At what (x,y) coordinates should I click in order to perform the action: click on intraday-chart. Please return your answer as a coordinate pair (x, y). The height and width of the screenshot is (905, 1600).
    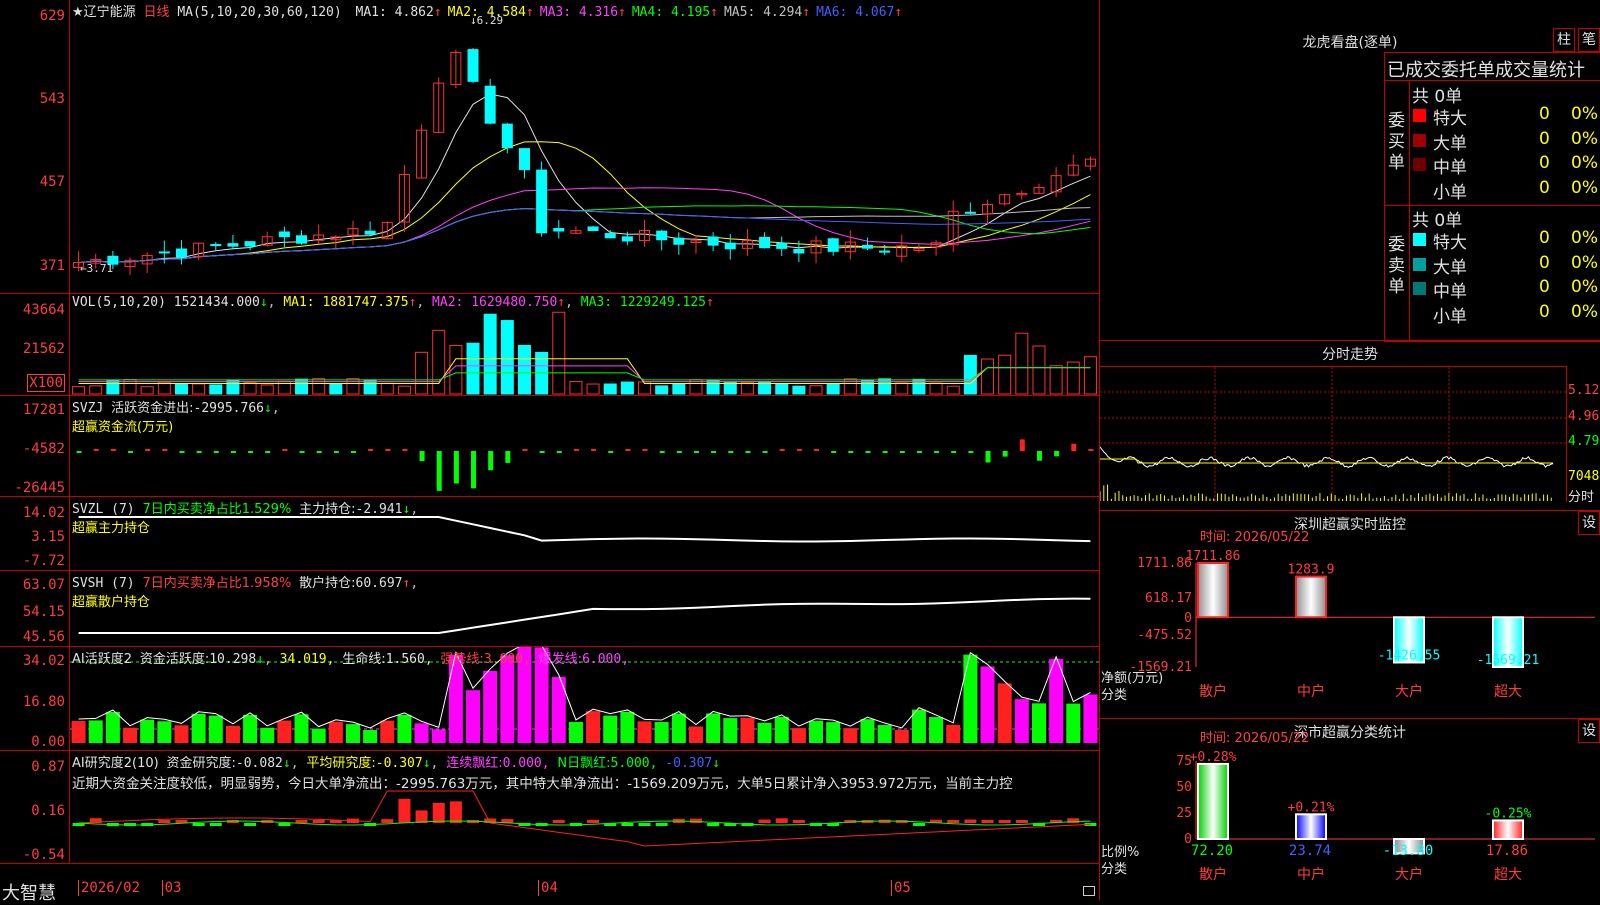
    Looking at the image, I should click on (1333, 434).